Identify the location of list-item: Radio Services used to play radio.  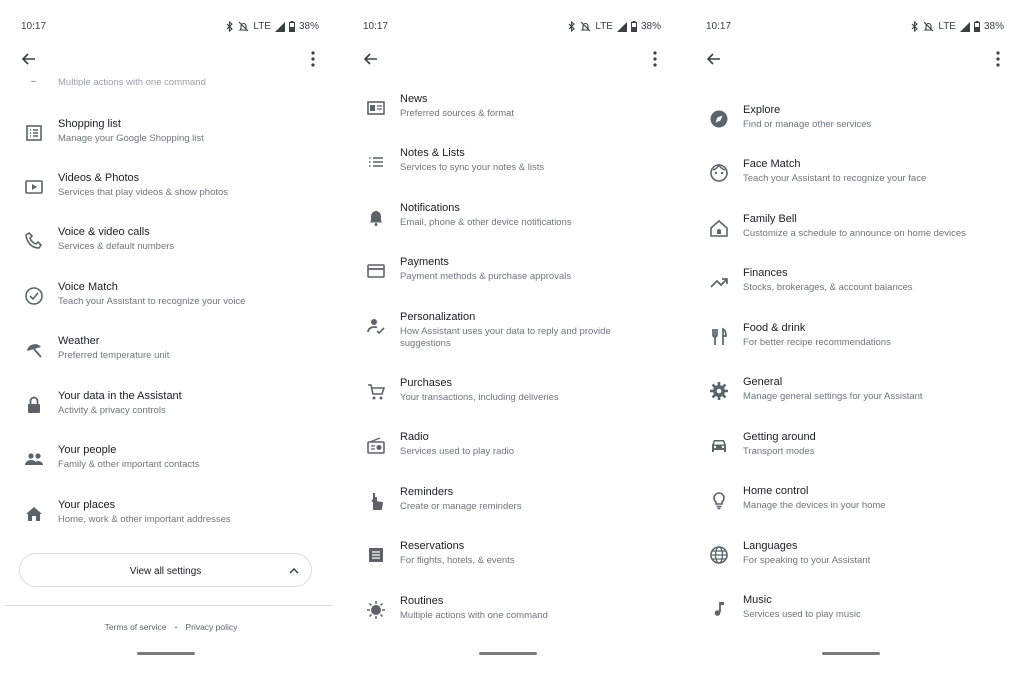
(513, 449).